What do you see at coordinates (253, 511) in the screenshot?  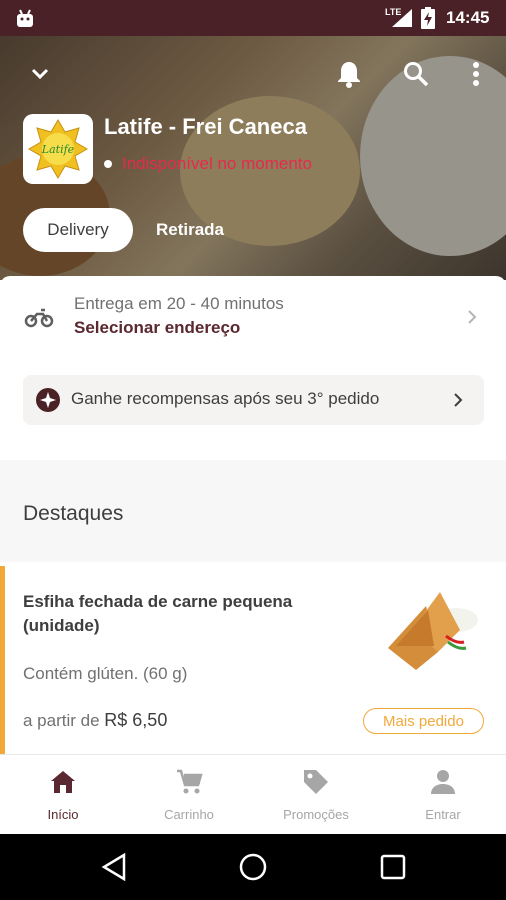 I see `highlights-header: Destaques` at bounding box center [253, 511].